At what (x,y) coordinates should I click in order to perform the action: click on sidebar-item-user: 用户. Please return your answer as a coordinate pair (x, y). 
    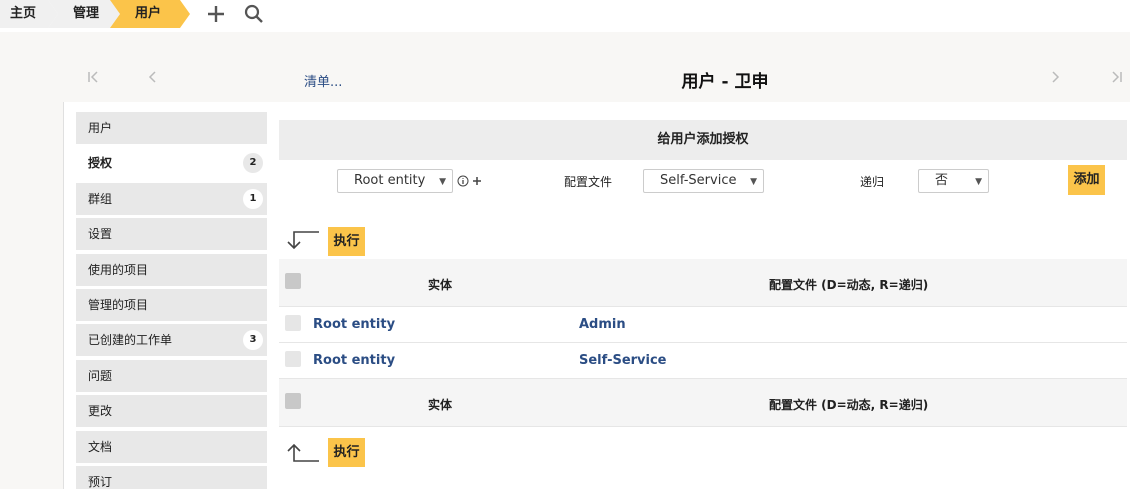
    Looking at the image, I should click on (171, 128).